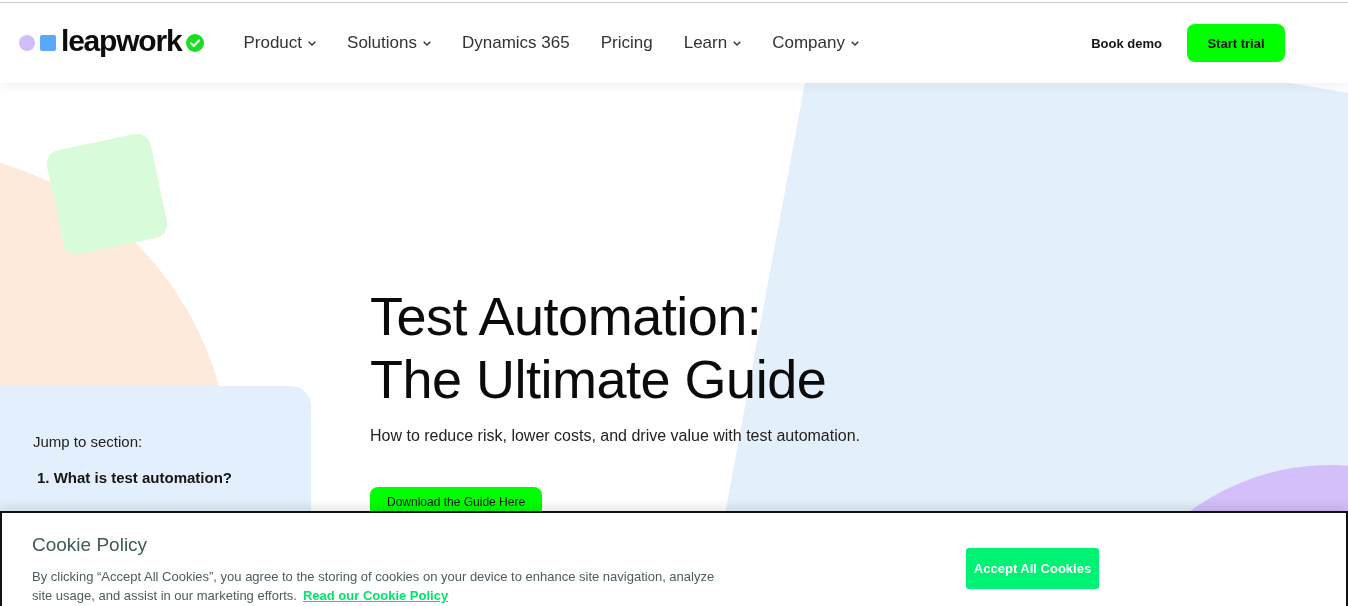 Image resolution: width=1348 pixels, height=606 pixels. What do you see at coordinates (48, 43) in the screenshot?
I see `square-icon` at bounding box center [48, 43].